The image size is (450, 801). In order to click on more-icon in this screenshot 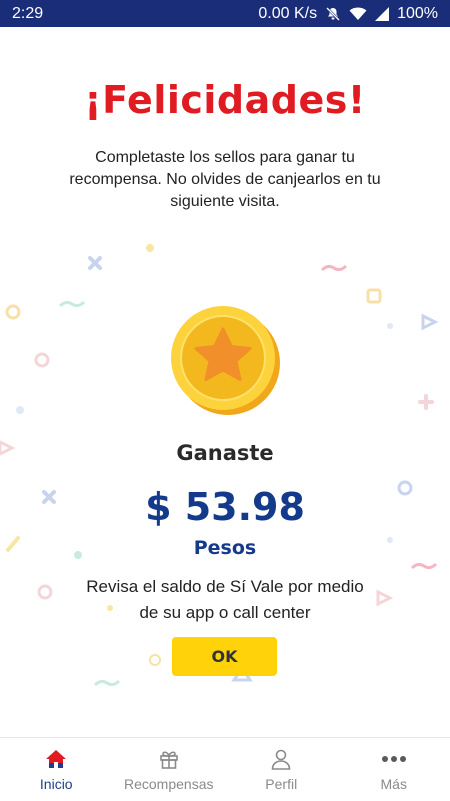, I will do `click(394, 759)`.